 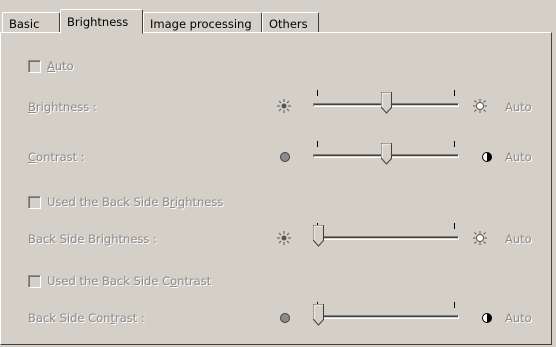 I want to click on brightness-label: Brightness :, so click(x=62, y=107).